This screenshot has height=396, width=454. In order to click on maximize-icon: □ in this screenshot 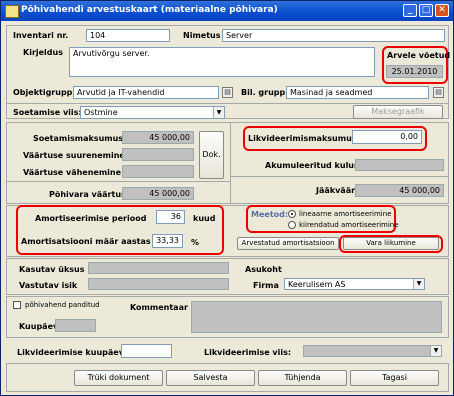, I will do `click(426, 10)`.